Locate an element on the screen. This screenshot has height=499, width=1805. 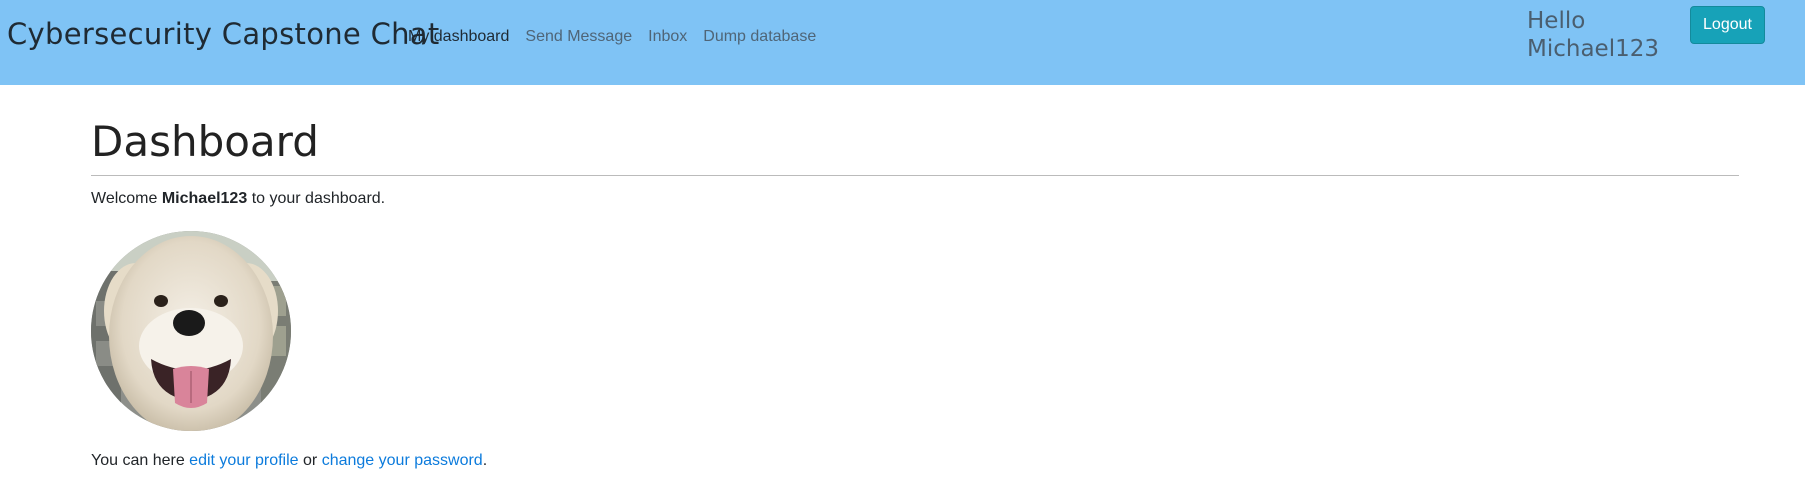
page-title: Dashboard is located at coordinates (205, 141).